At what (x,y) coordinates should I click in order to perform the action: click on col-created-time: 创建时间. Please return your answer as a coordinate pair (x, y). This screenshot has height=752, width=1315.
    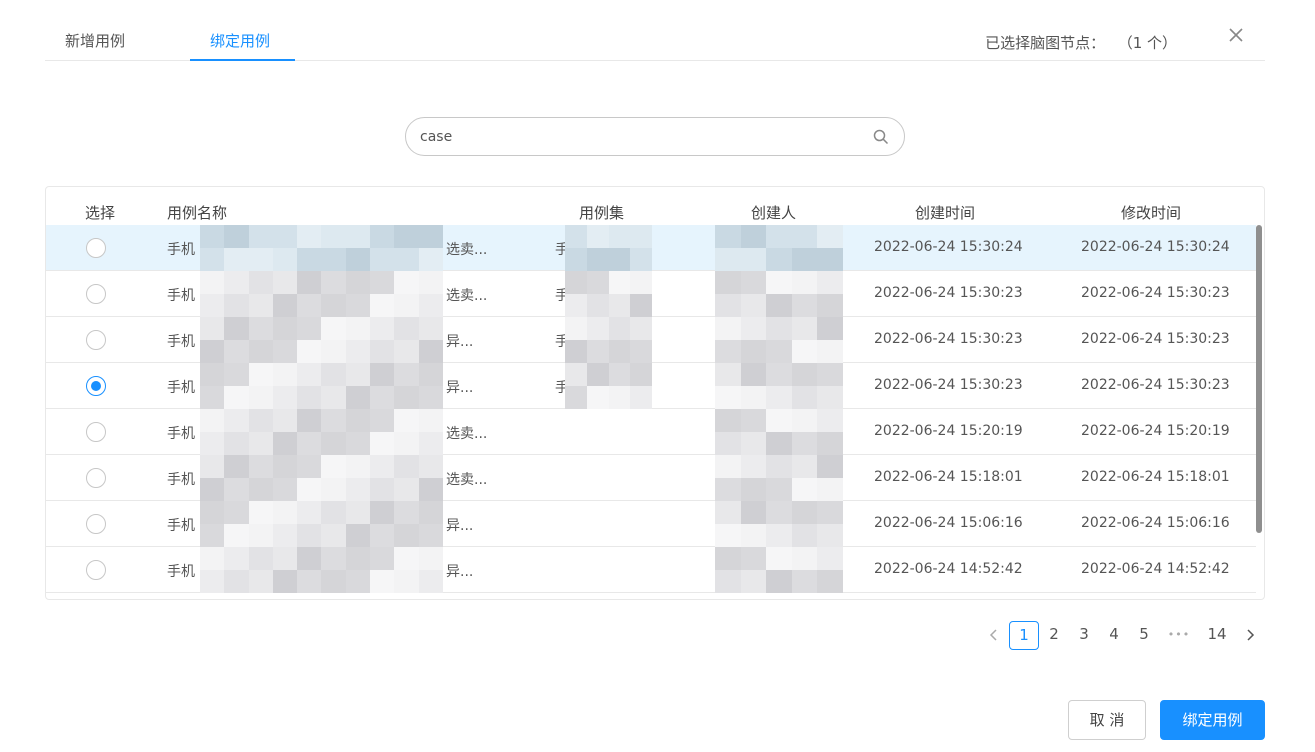
    Looking at the image, I should click on (945, 213).